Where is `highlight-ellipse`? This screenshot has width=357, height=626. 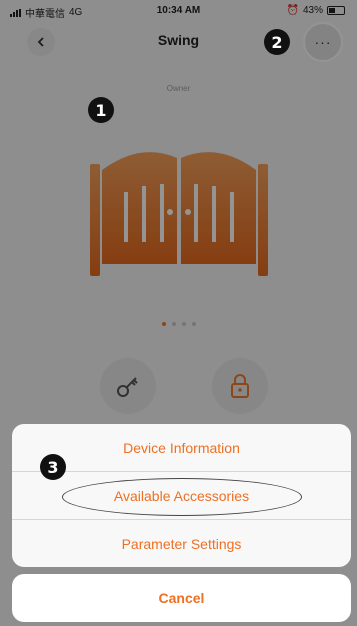 highlight-ellipse is located at coordinates (182, 497).